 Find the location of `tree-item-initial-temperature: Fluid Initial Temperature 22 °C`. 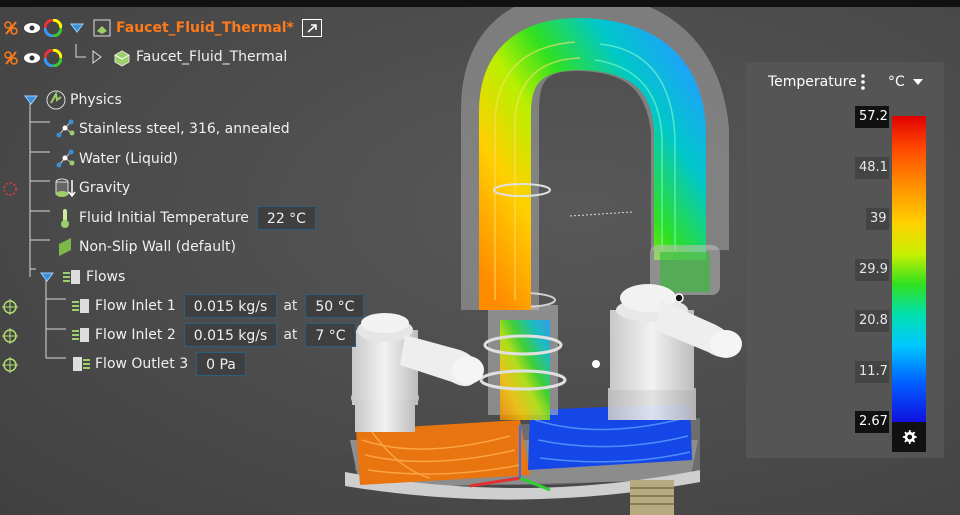

tree-item-initial-temperature: Fluid Initial Temperature 22 °C is located at coordinates (185, 218).